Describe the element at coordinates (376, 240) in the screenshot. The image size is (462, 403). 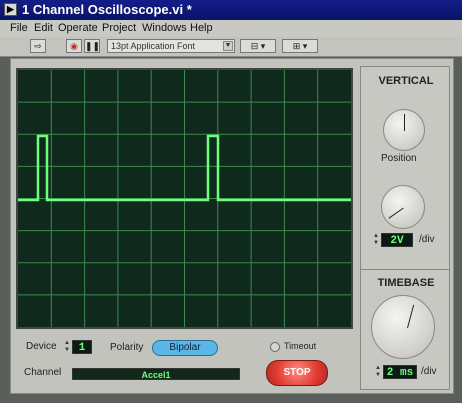
I see `volts-spinner-icon: ▲ ▼` at that location.